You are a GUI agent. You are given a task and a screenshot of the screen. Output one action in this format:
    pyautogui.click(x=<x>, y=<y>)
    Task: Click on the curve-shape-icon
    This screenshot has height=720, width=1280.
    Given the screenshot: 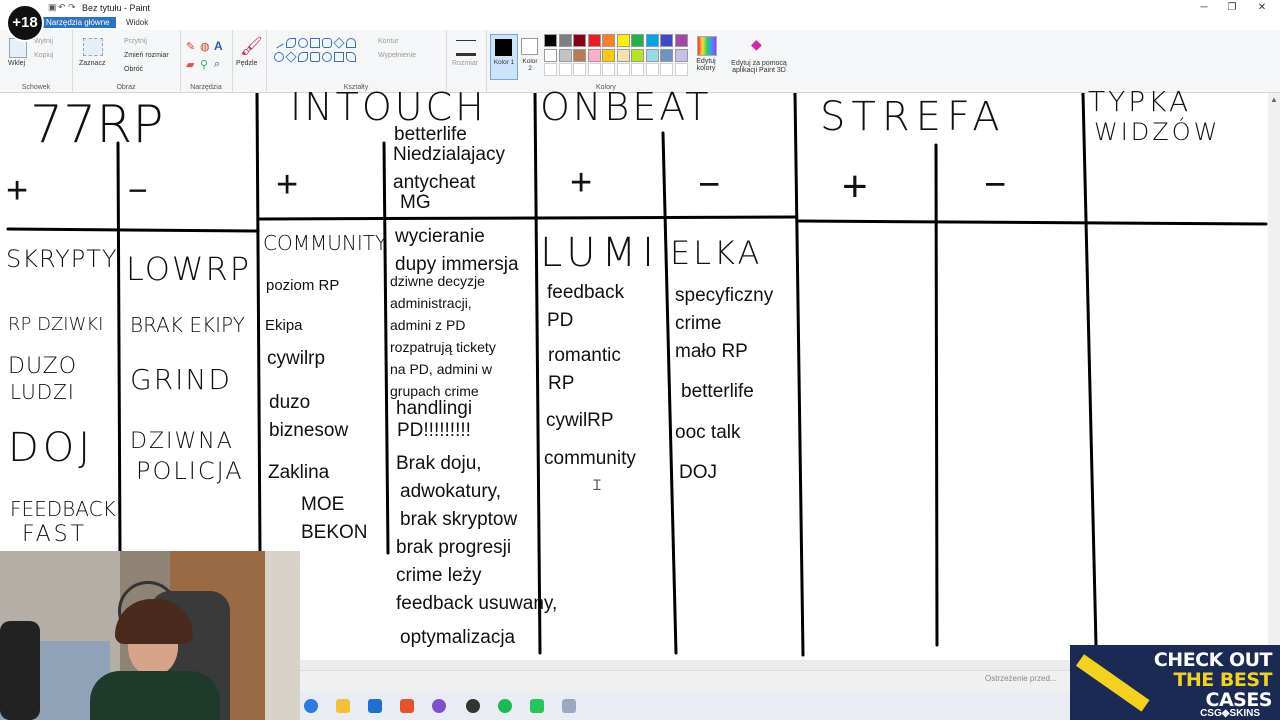 What is the action you would take?
    pyautogui.click(x=291, y=43)
    